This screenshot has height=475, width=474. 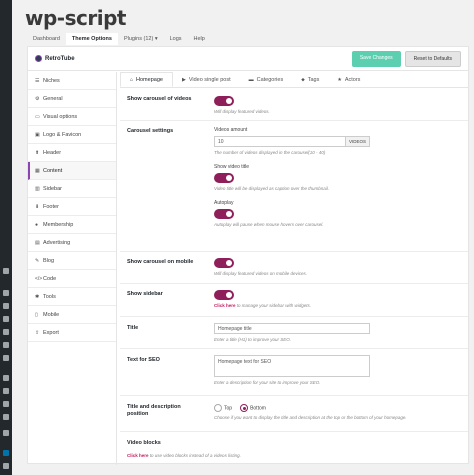 I want to click on autoplay-toggle, so click(x=224, y=214).